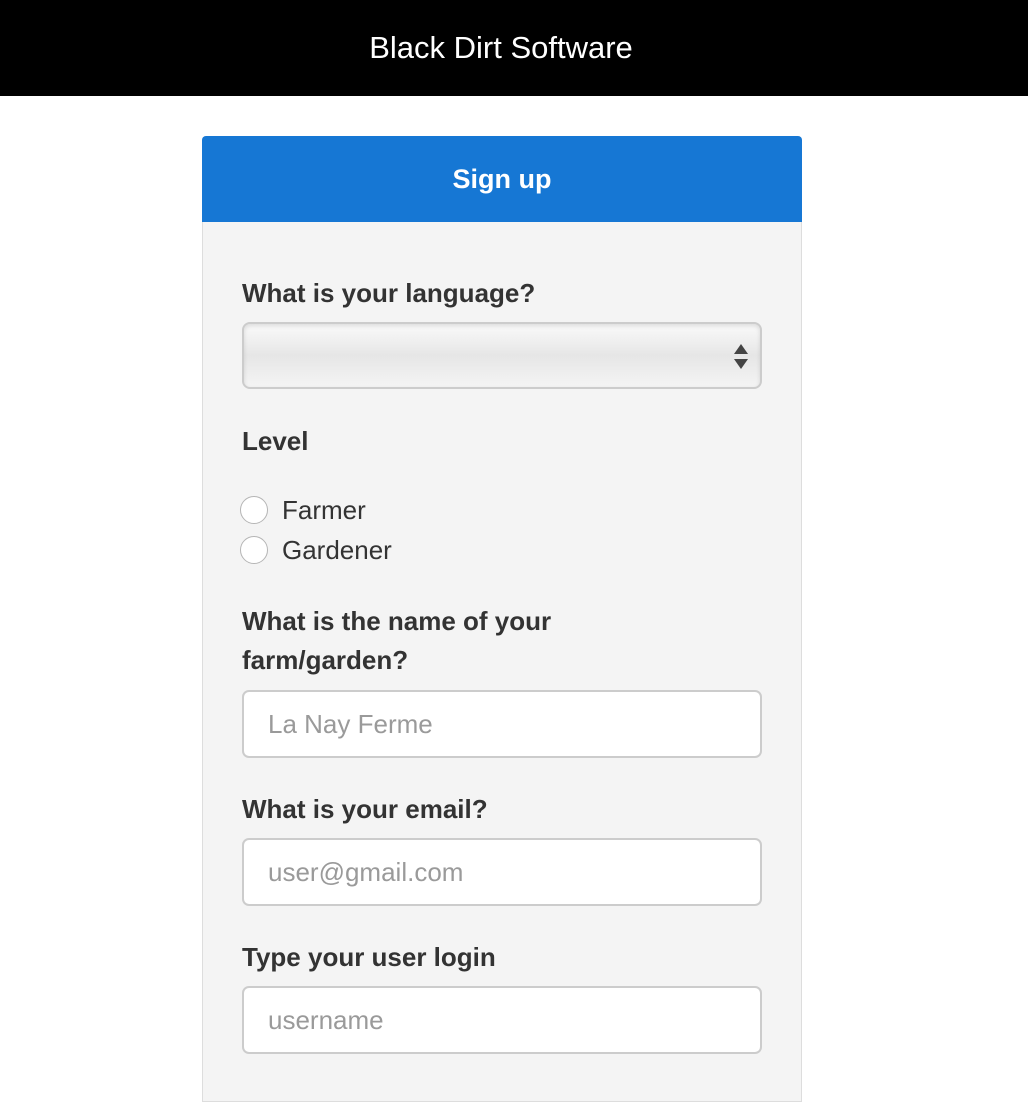  What do you see at coordinates (254, 510) in the screenshot?
I see `radio-button-farmer` at bounding box center [254, 510].